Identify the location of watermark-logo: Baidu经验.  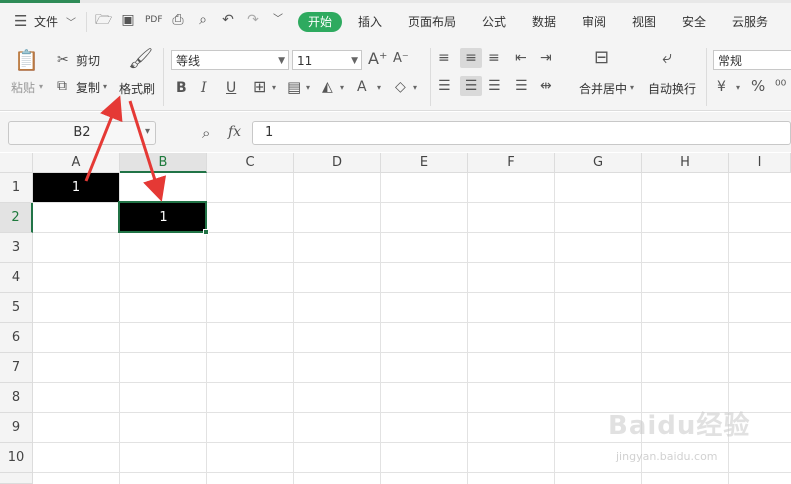
(679, 423).